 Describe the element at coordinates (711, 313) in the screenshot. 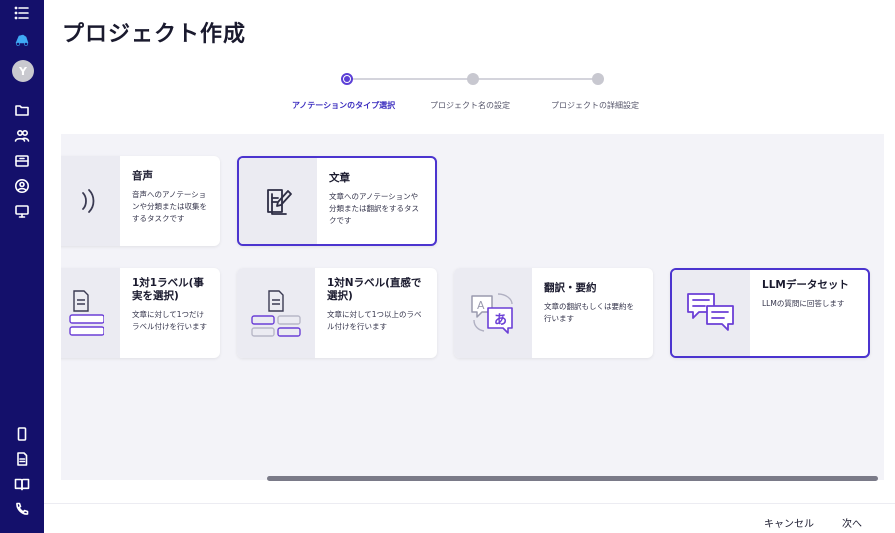

I see `chat-bubbles-icon` at that location.